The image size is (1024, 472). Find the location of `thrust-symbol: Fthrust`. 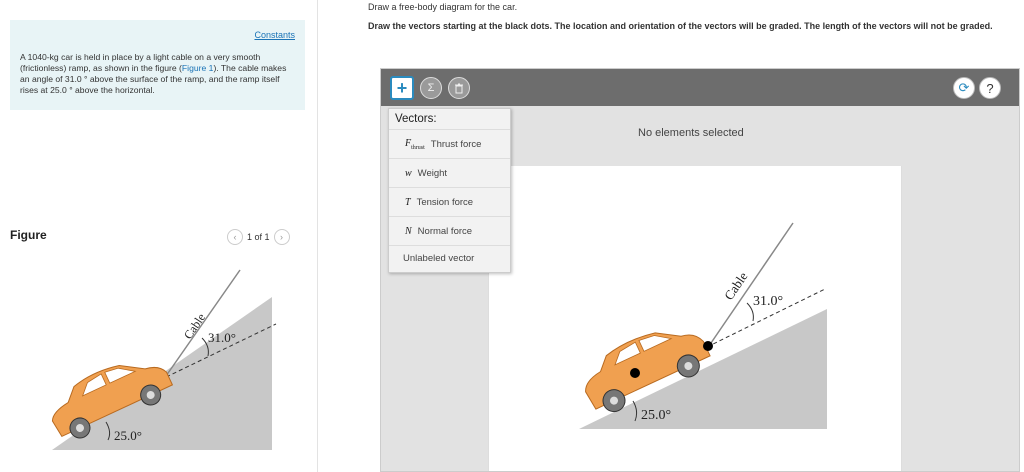

thrust-symbol: Fthrust is located at coordinates (415, 144).